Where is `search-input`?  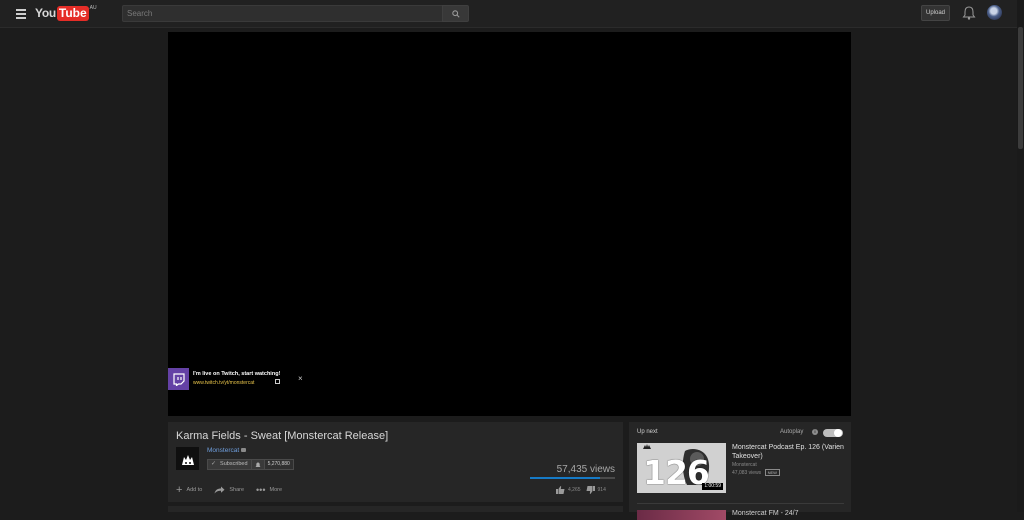 search-input is located at coordinates (283, 13).